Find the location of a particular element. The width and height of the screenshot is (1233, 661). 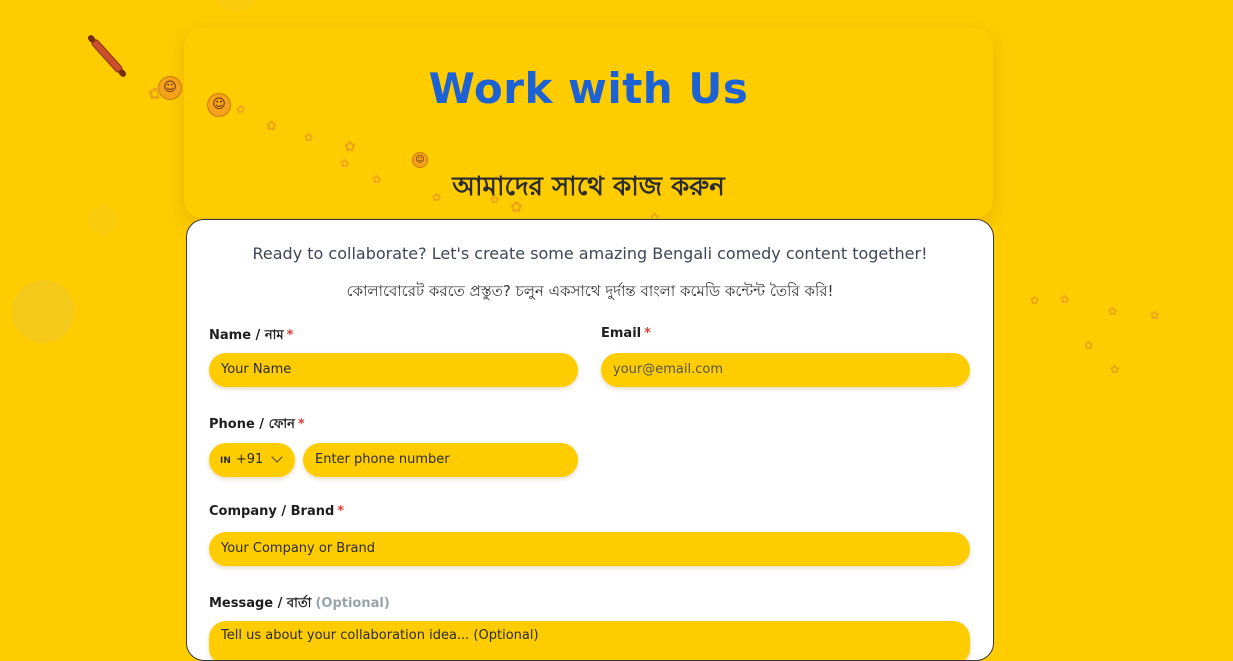

company-label: Company / Brand * is located at coordinates (277, 511).